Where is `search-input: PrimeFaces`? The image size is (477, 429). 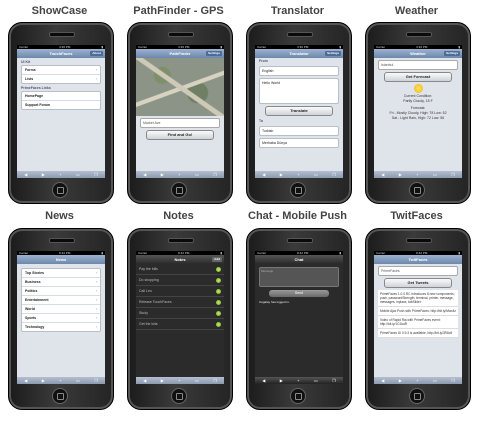 search-input: PrimeFaces is located at coordinates (418, 271).